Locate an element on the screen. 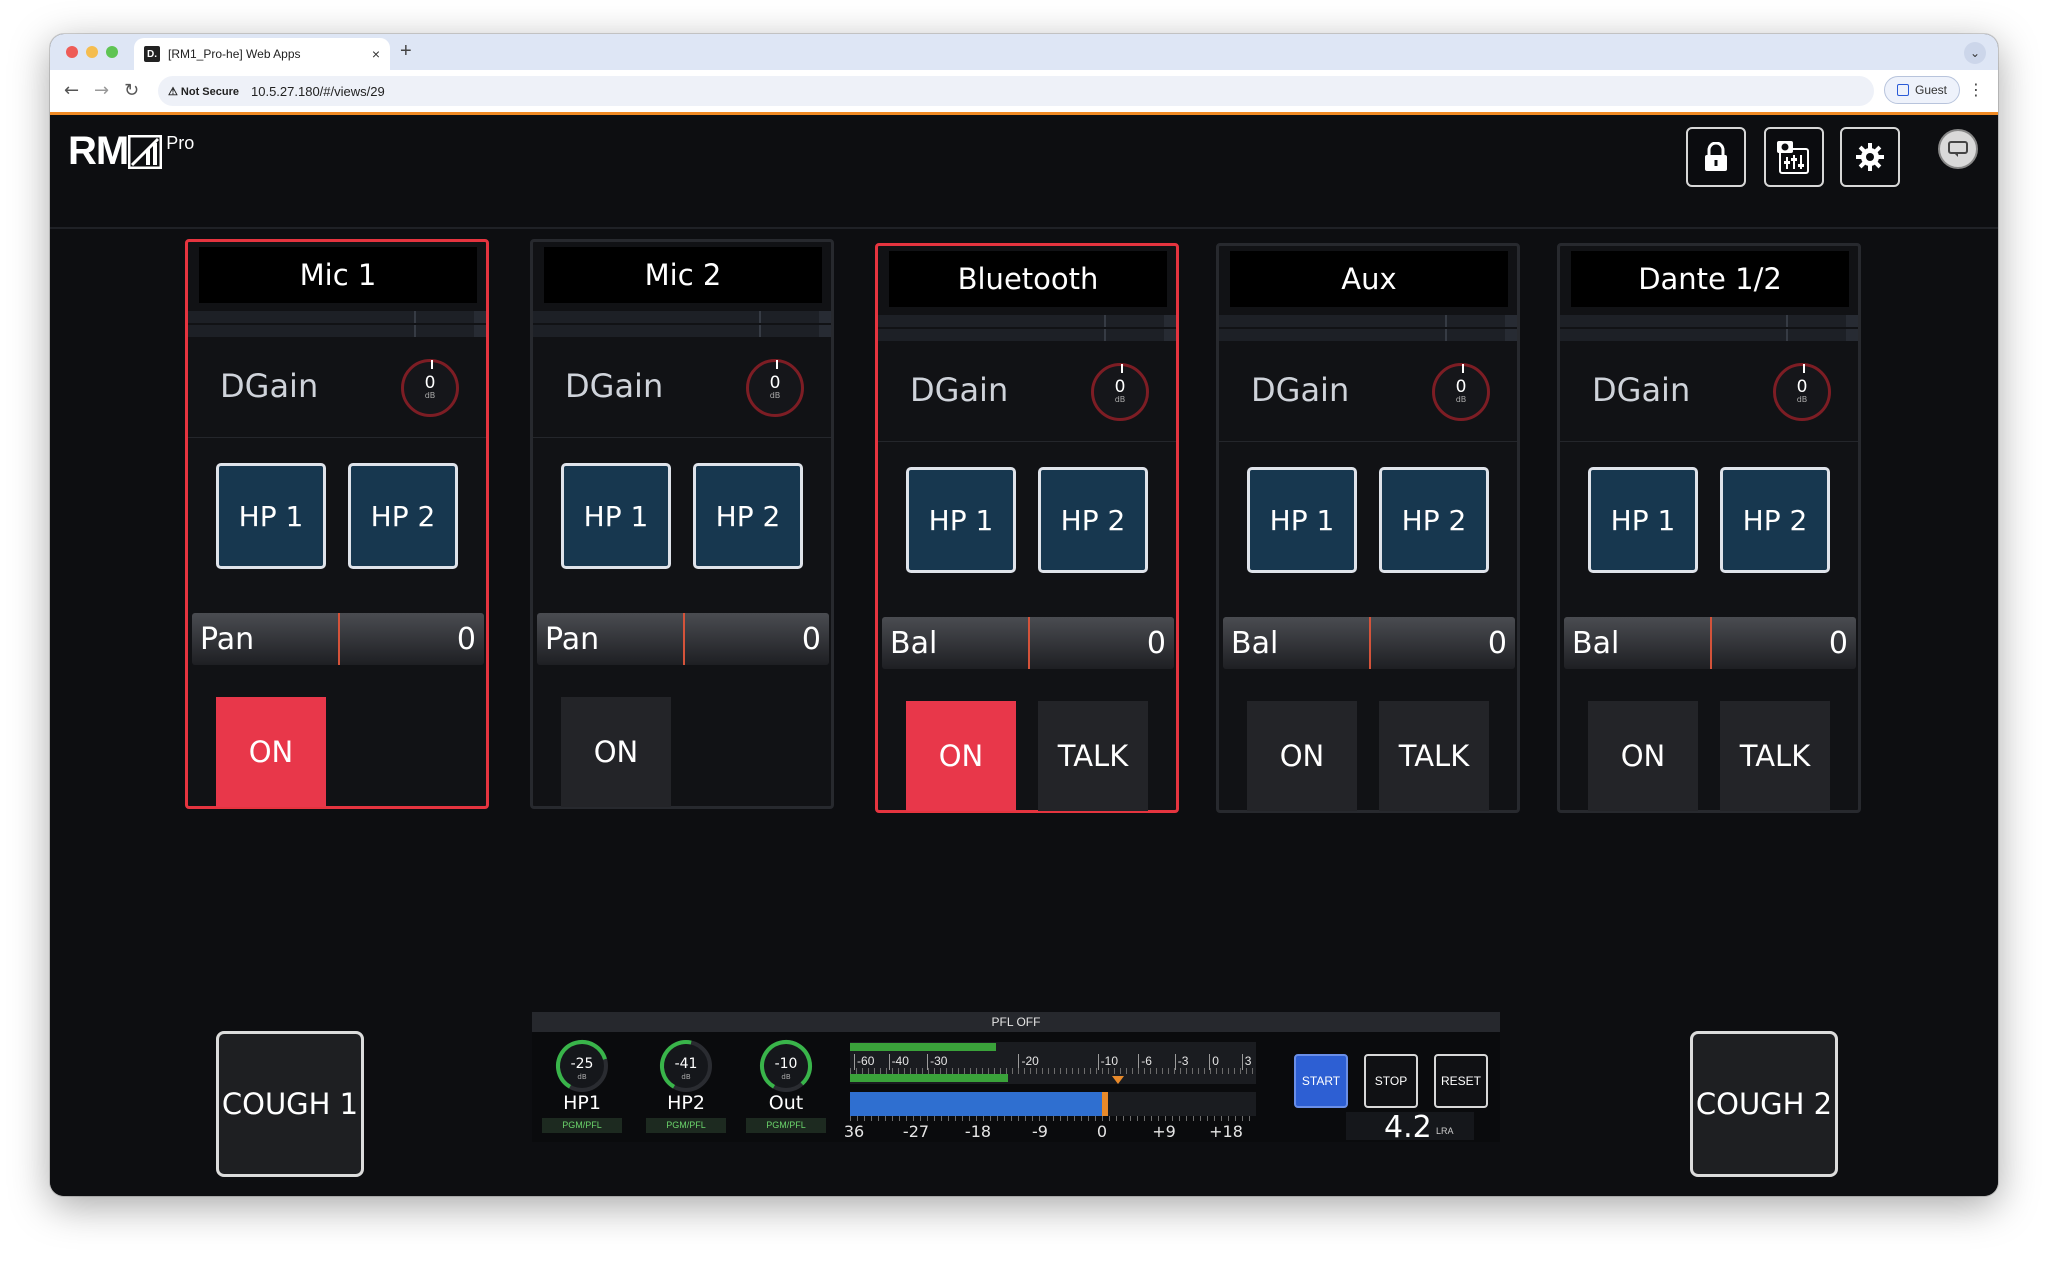  peak-scale-label: 3 is located at coordinates (1248, 1061).